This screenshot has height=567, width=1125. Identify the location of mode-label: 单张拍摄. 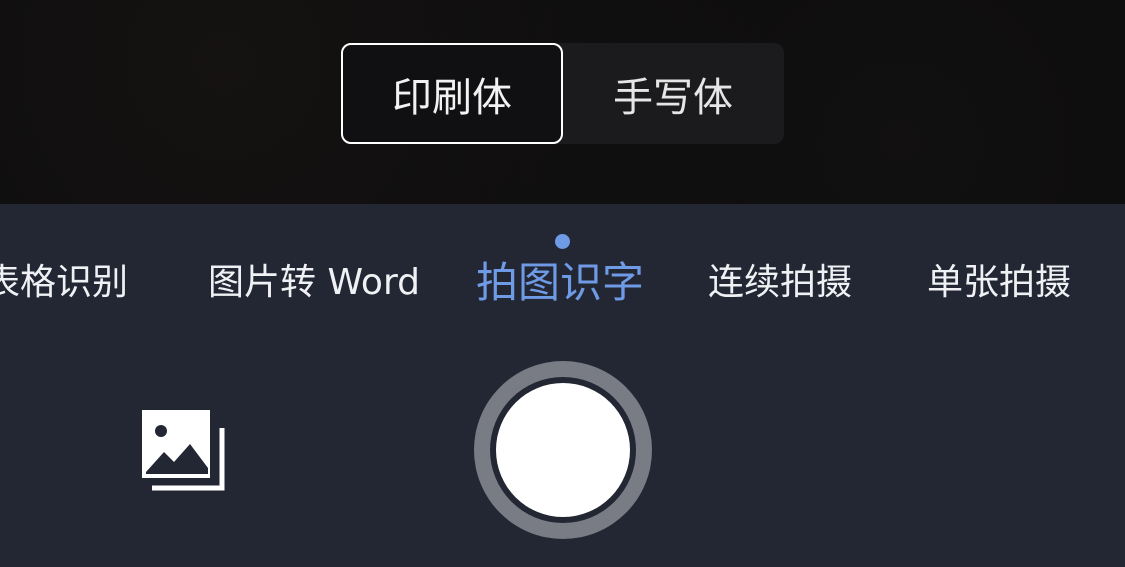
(999, 282).